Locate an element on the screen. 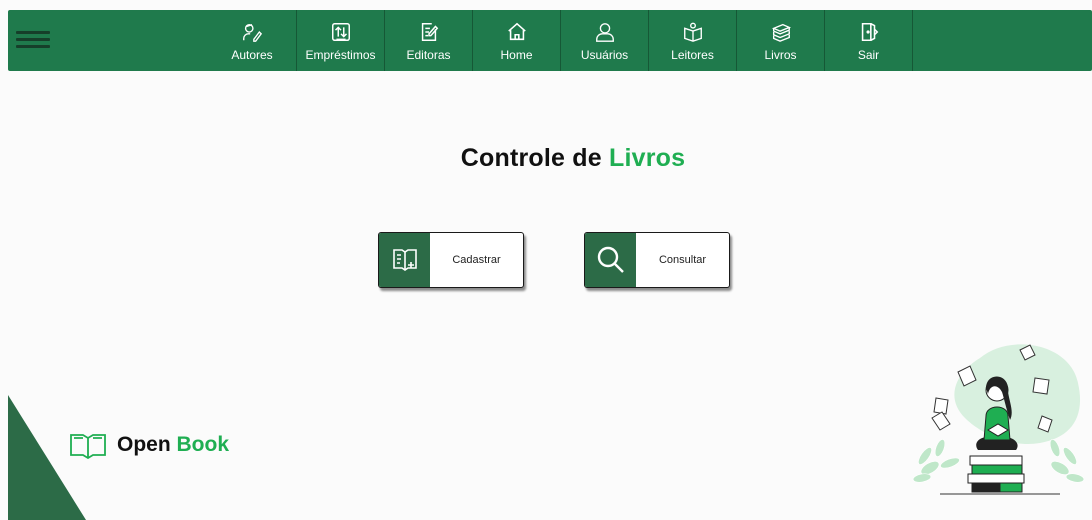  nav-item-sair: Sair is located at coordinates (869, 40).